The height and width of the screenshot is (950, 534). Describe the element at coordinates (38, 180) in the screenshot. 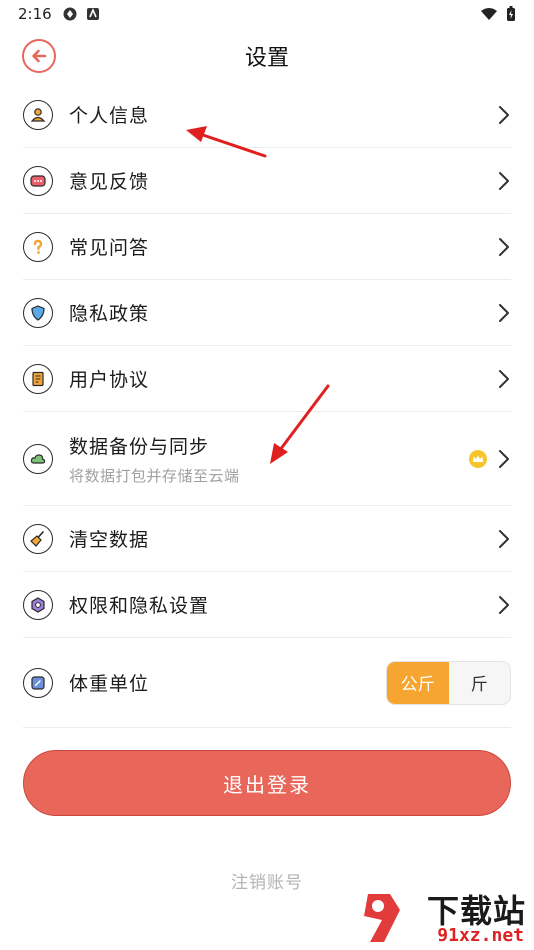

I see `feedback-icon` at that location.